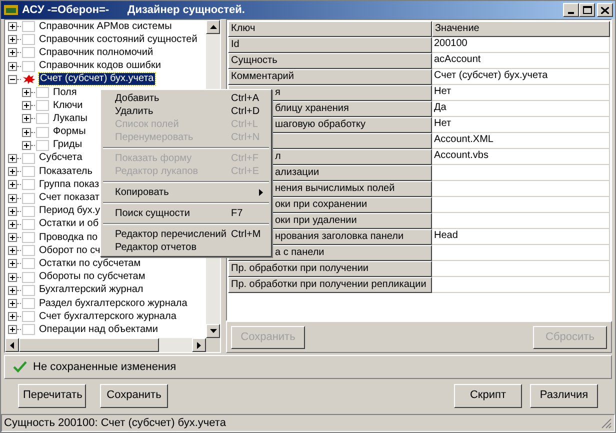  What do you see at coordinates (133, 10) in the screenshot?
I see `window-title: АСУ -=Оберон=- Дизайнер сущностей.` at bounding box center [133, 10].